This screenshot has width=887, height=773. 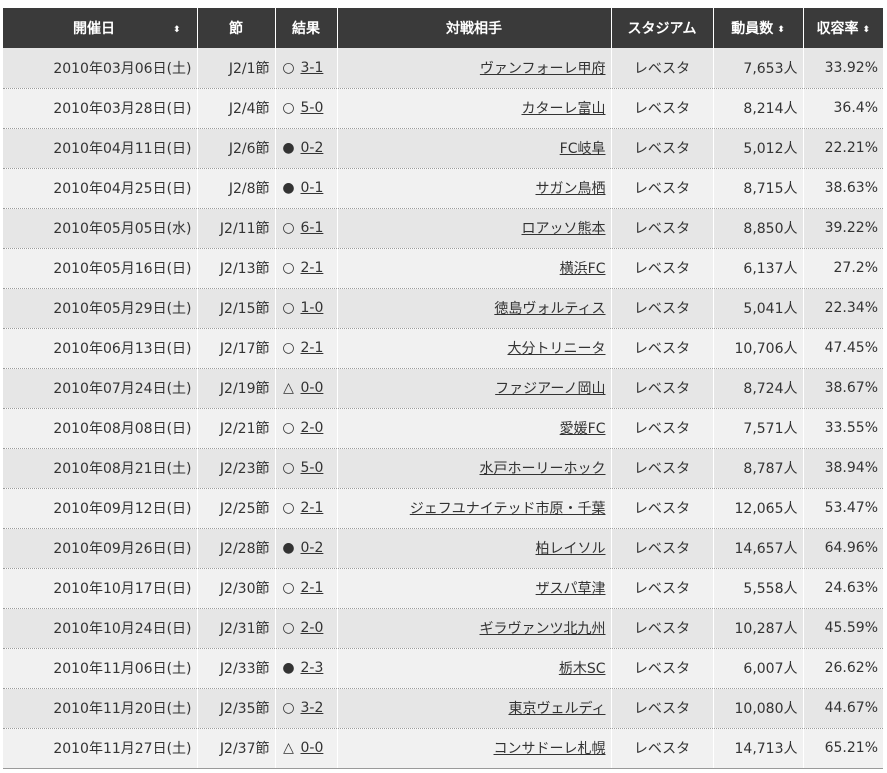 I want to click on opponent-link: ギラヴァンツ北九州, so click(x=543, y=629).